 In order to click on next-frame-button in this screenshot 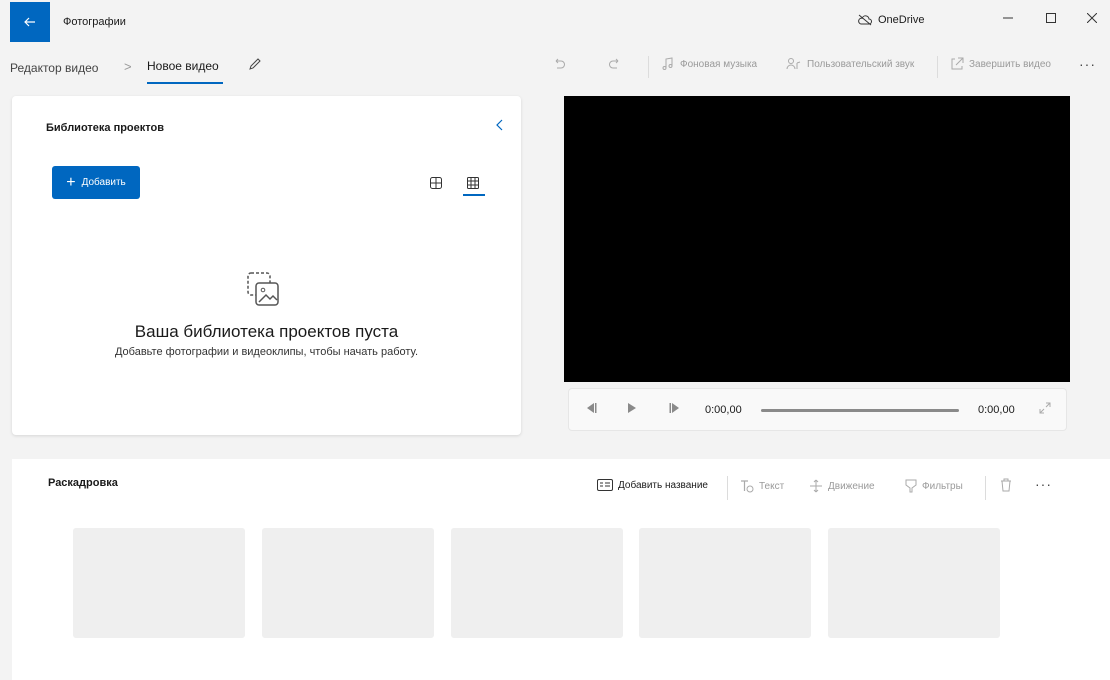, I will do `click(675, 409)`.